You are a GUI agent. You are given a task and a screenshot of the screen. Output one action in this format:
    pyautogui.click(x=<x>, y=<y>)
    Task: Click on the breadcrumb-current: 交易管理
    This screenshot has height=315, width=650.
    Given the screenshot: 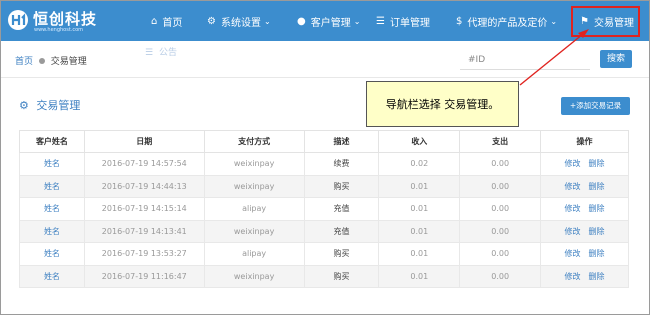 What is the action you would take?
    pyautogui.click(x=68, y=62)
    